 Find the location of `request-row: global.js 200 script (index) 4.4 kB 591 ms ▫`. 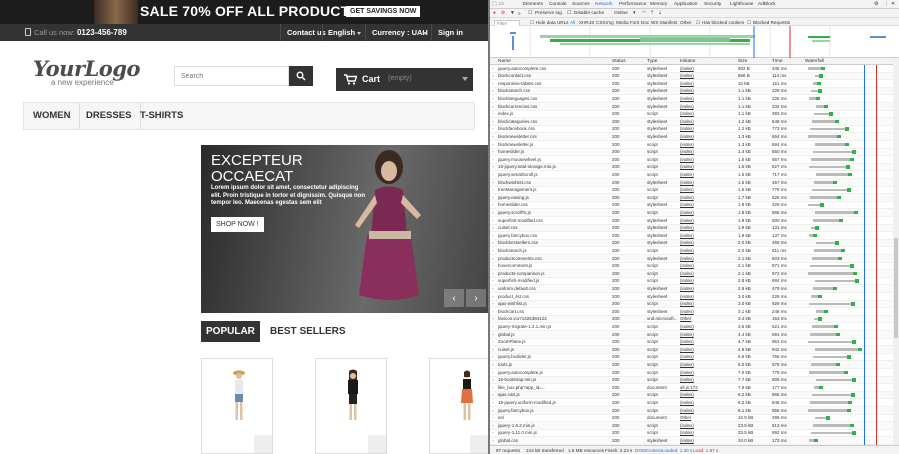

request-row: global.js 200 script (index) 4.4 kB 591 ms ▫ is located at coordinates (691, 335).